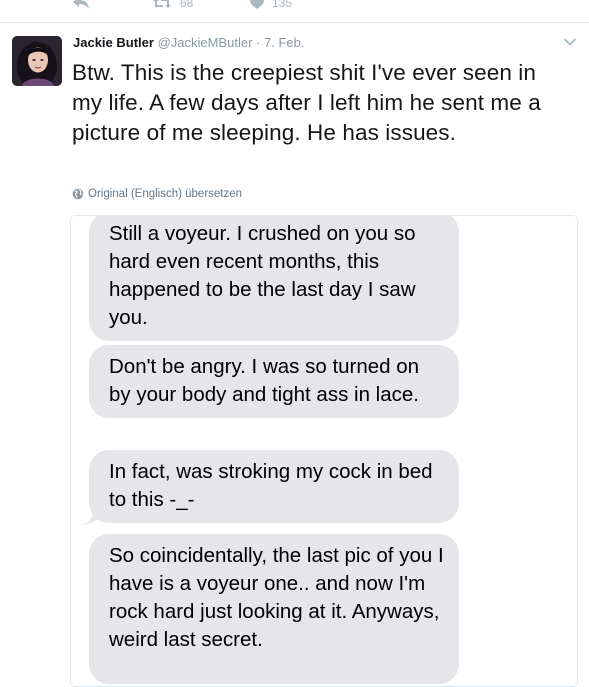 The image size is (589, 687). What do you see at coordinates (162, 4) in the screenshot?
I see `retweet-icon` at bounding box center [162, 4].